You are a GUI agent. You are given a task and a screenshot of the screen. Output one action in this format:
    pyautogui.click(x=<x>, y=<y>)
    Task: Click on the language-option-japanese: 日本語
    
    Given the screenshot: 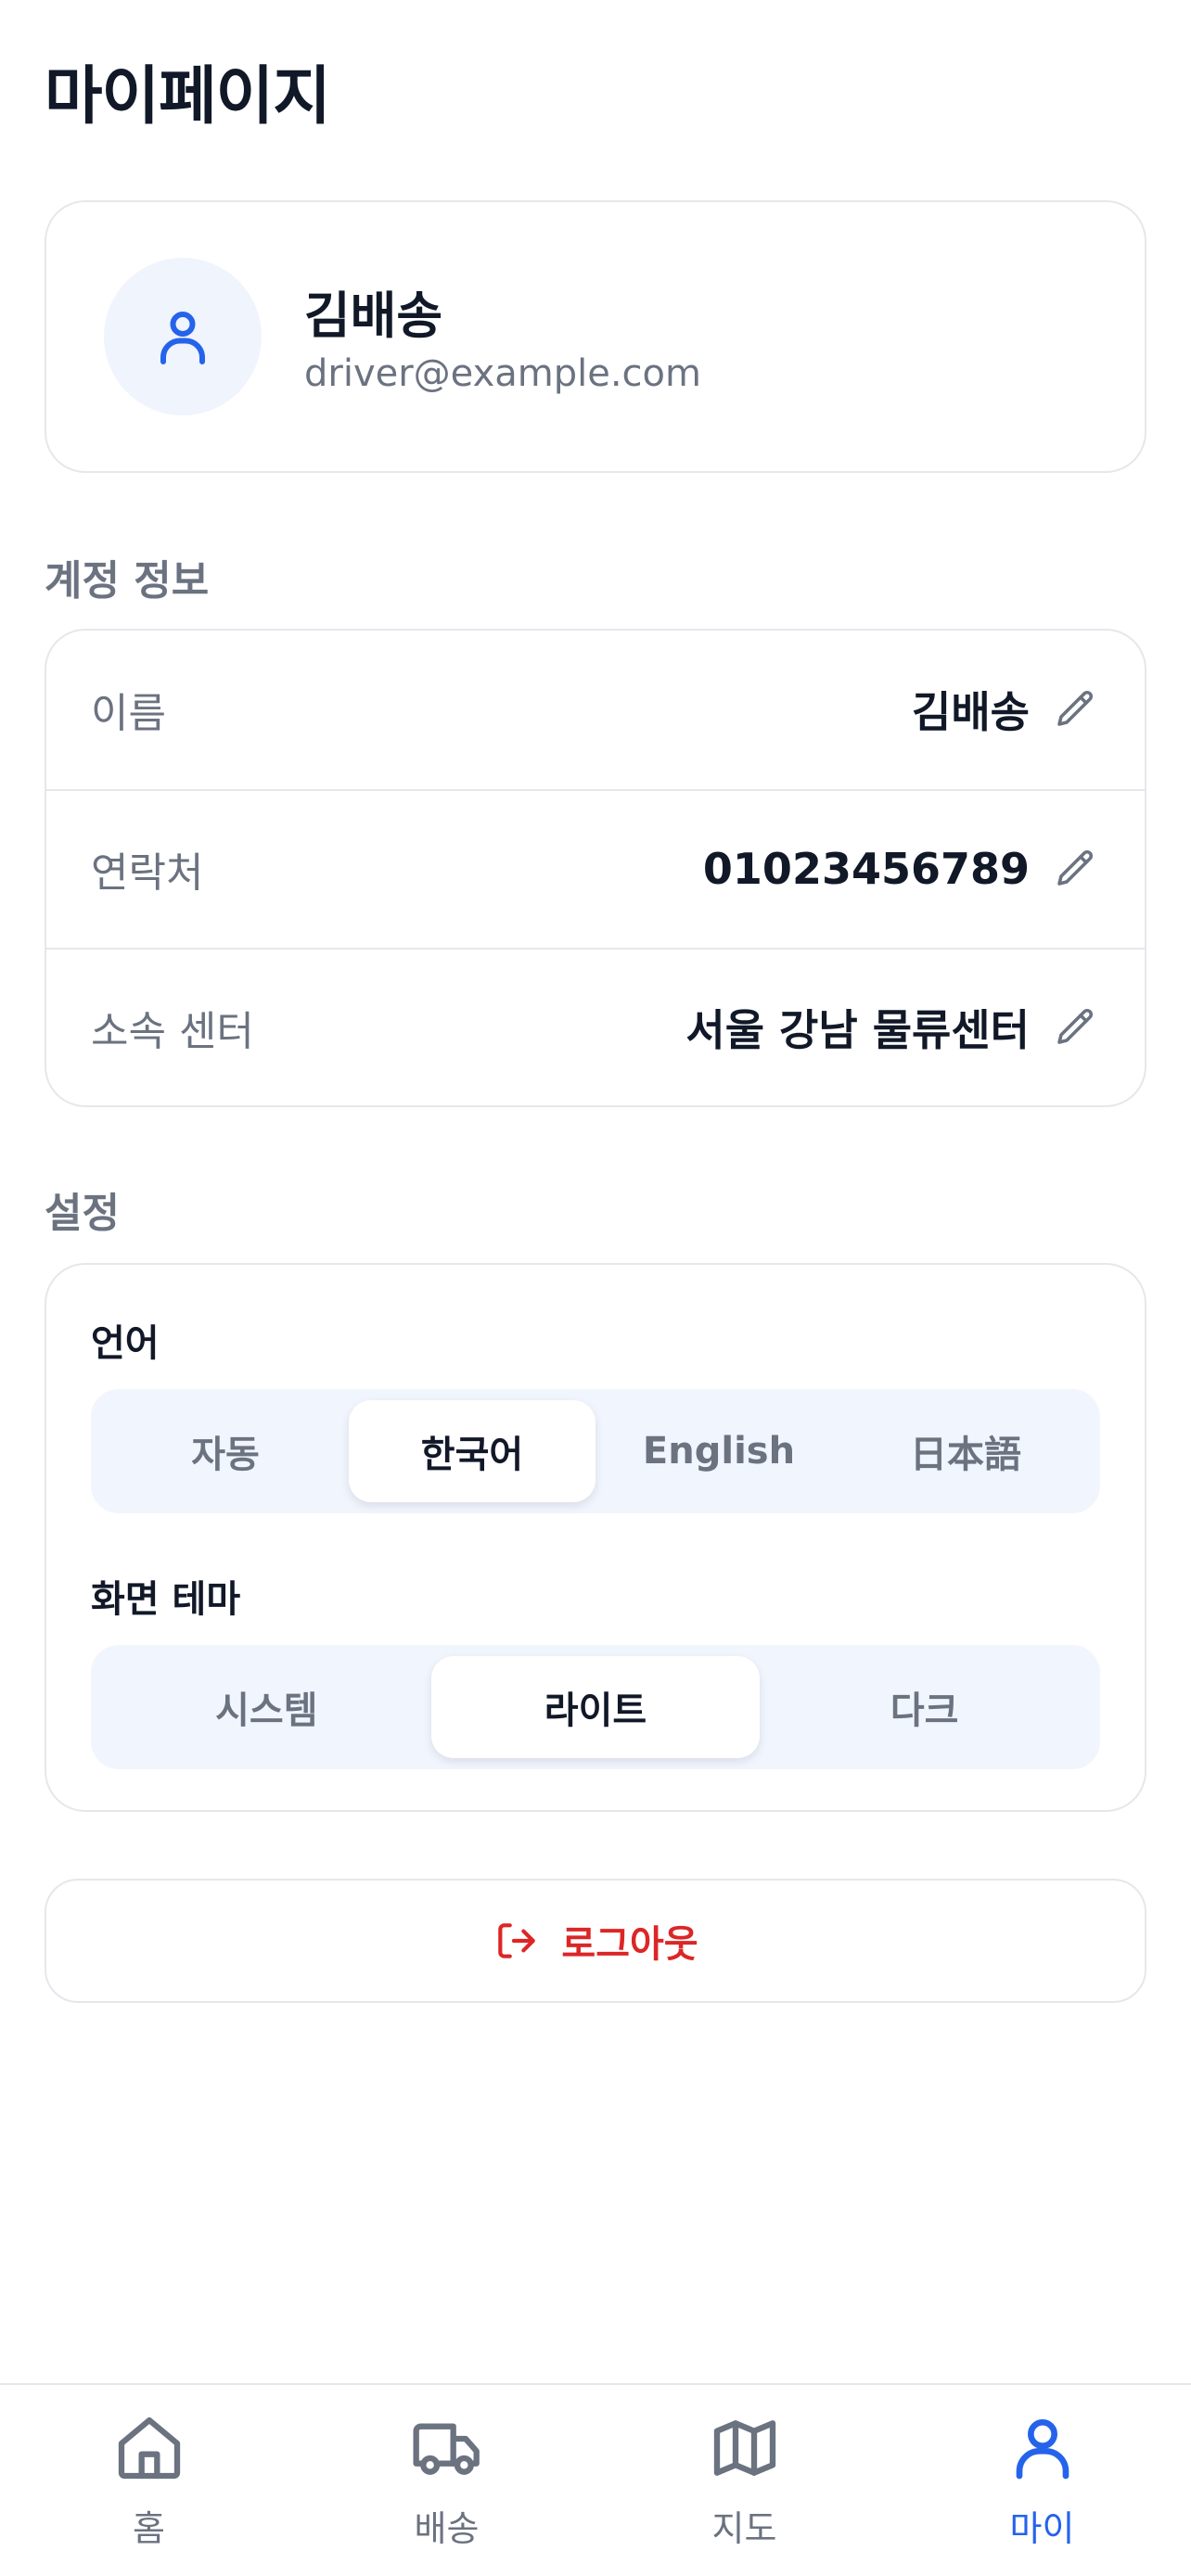 What is the action you would take?
    pyautogui.click(x=966, y=1451)
    